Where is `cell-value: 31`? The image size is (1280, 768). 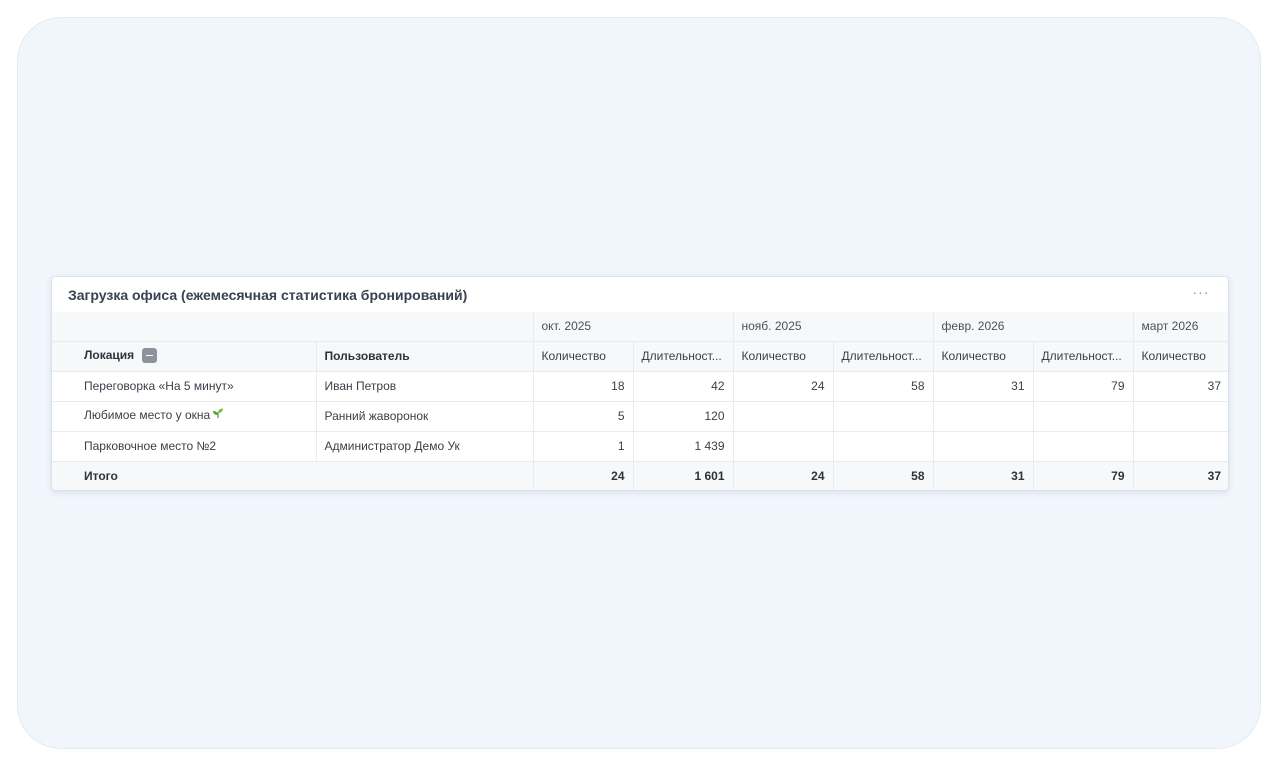 cell-value: 31 is located at coordinates (983, 386).